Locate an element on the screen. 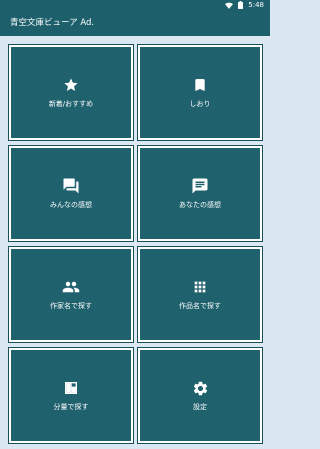 Image resolution: width=320 pixels, height=449 pixels. tile-label: しおり is located at coordinates (200, 104).